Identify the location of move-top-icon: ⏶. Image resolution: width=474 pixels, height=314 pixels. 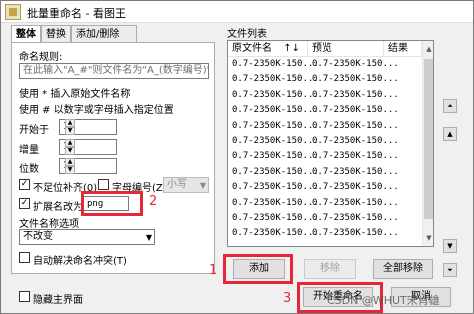
(450, 106).